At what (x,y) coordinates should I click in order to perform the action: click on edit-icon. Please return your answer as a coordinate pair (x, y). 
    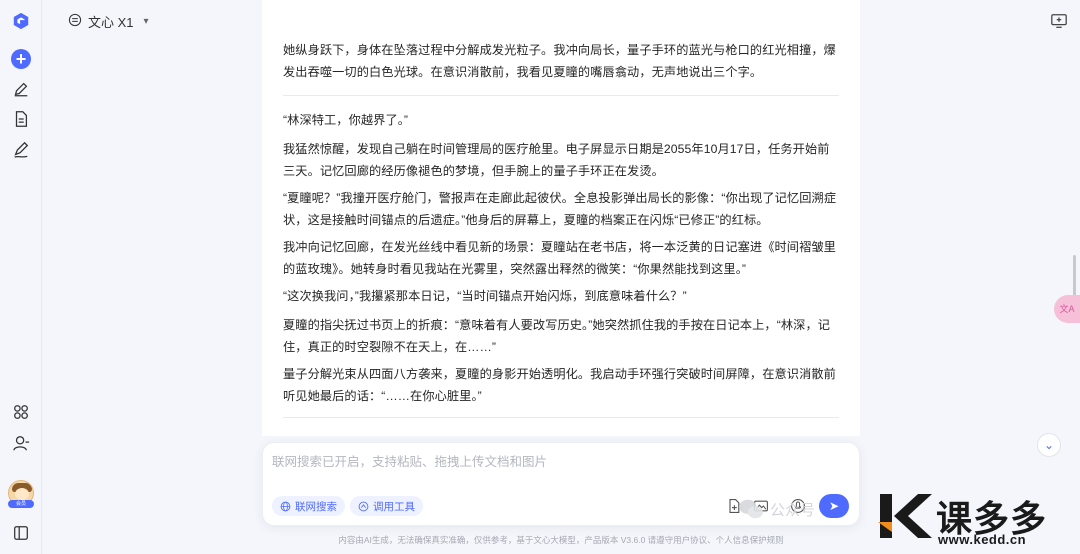
    Looking at the image, I should click on (21, 89).